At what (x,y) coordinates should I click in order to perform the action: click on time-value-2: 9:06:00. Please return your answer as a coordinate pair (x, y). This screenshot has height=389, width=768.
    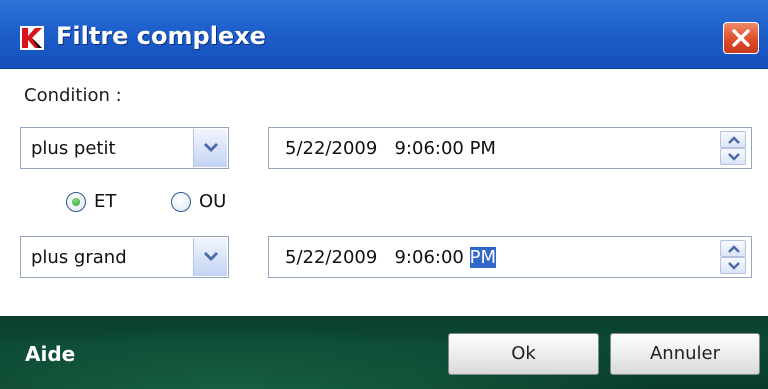
    Looking at the image, I should click on (432, 257).